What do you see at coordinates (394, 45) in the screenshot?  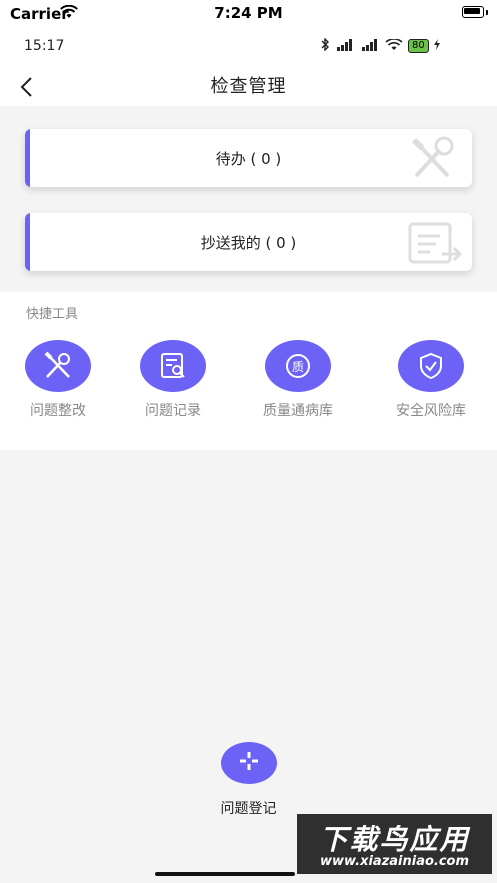 I see `wifi-icon-android` at bounding box center [394, 45].